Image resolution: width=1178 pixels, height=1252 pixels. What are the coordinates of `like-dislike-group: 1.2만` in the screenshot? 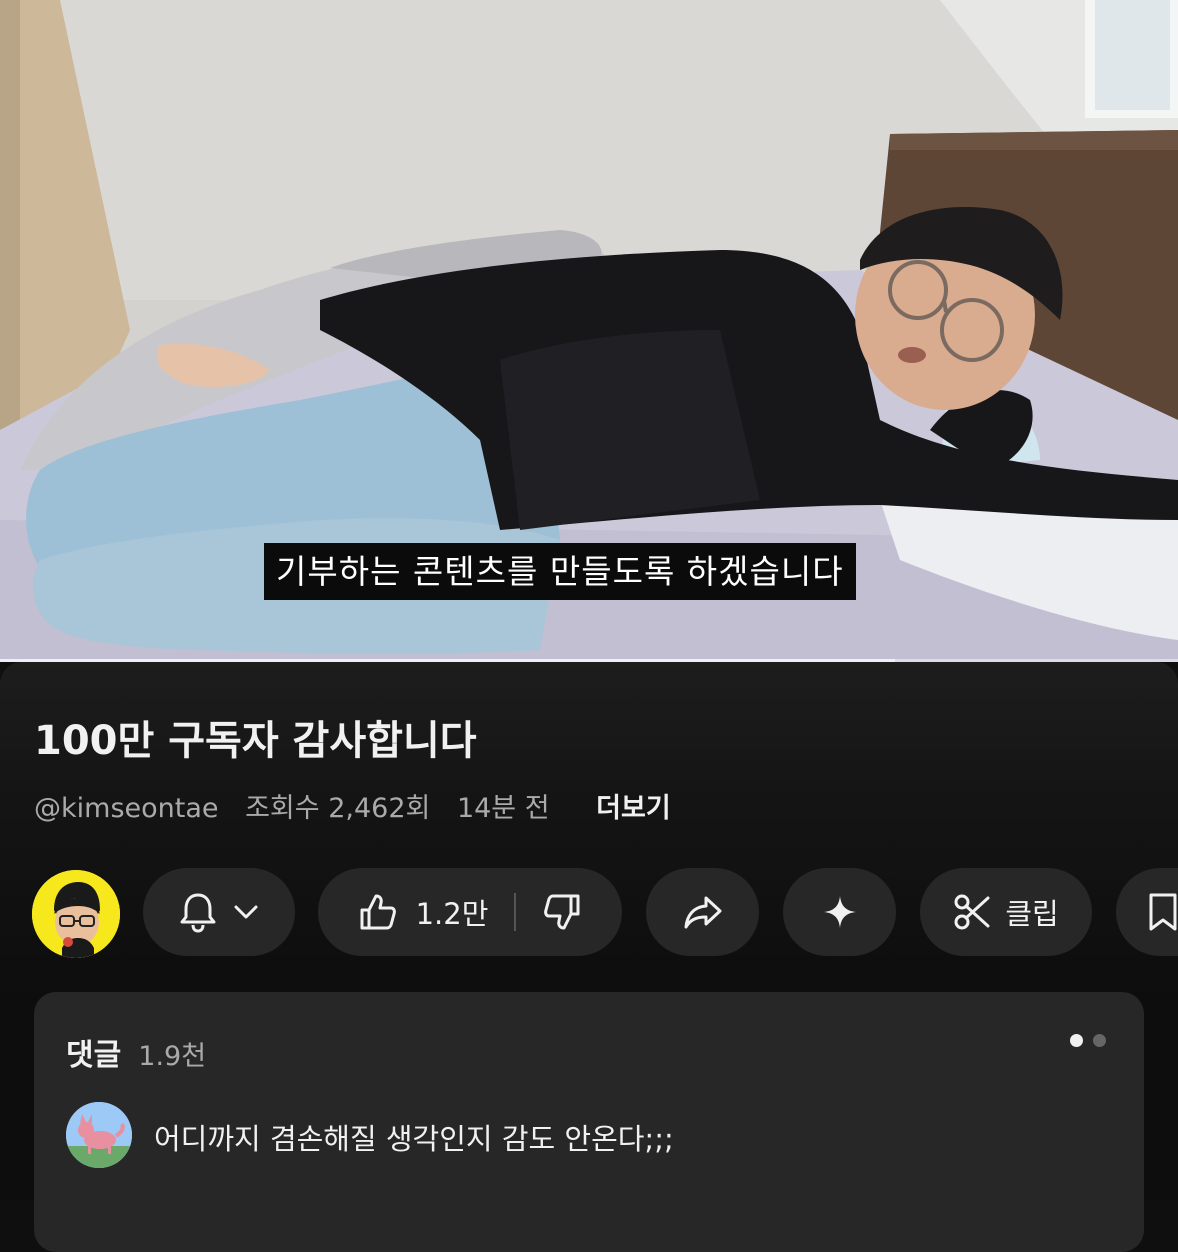 It's located at (470, 912).